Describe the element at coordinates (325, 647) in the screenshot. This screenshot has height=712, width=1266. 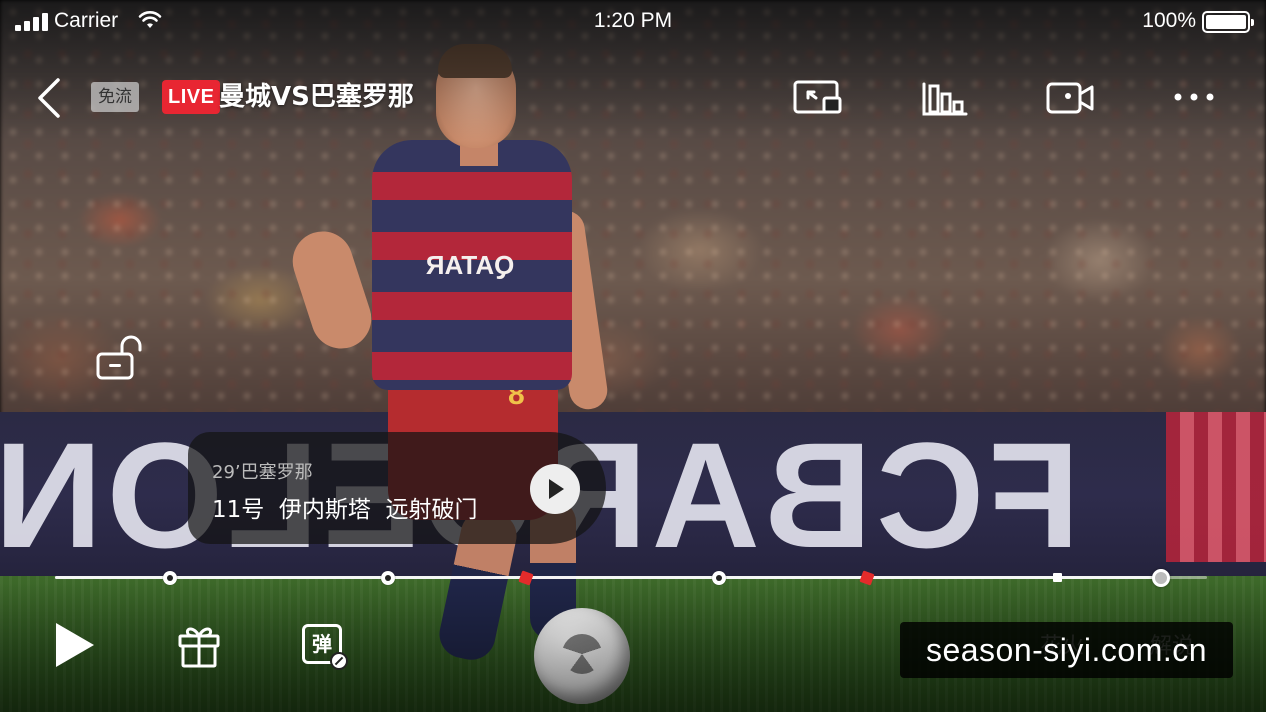
I see `danmaku-toggle-button: 弹` at that location.